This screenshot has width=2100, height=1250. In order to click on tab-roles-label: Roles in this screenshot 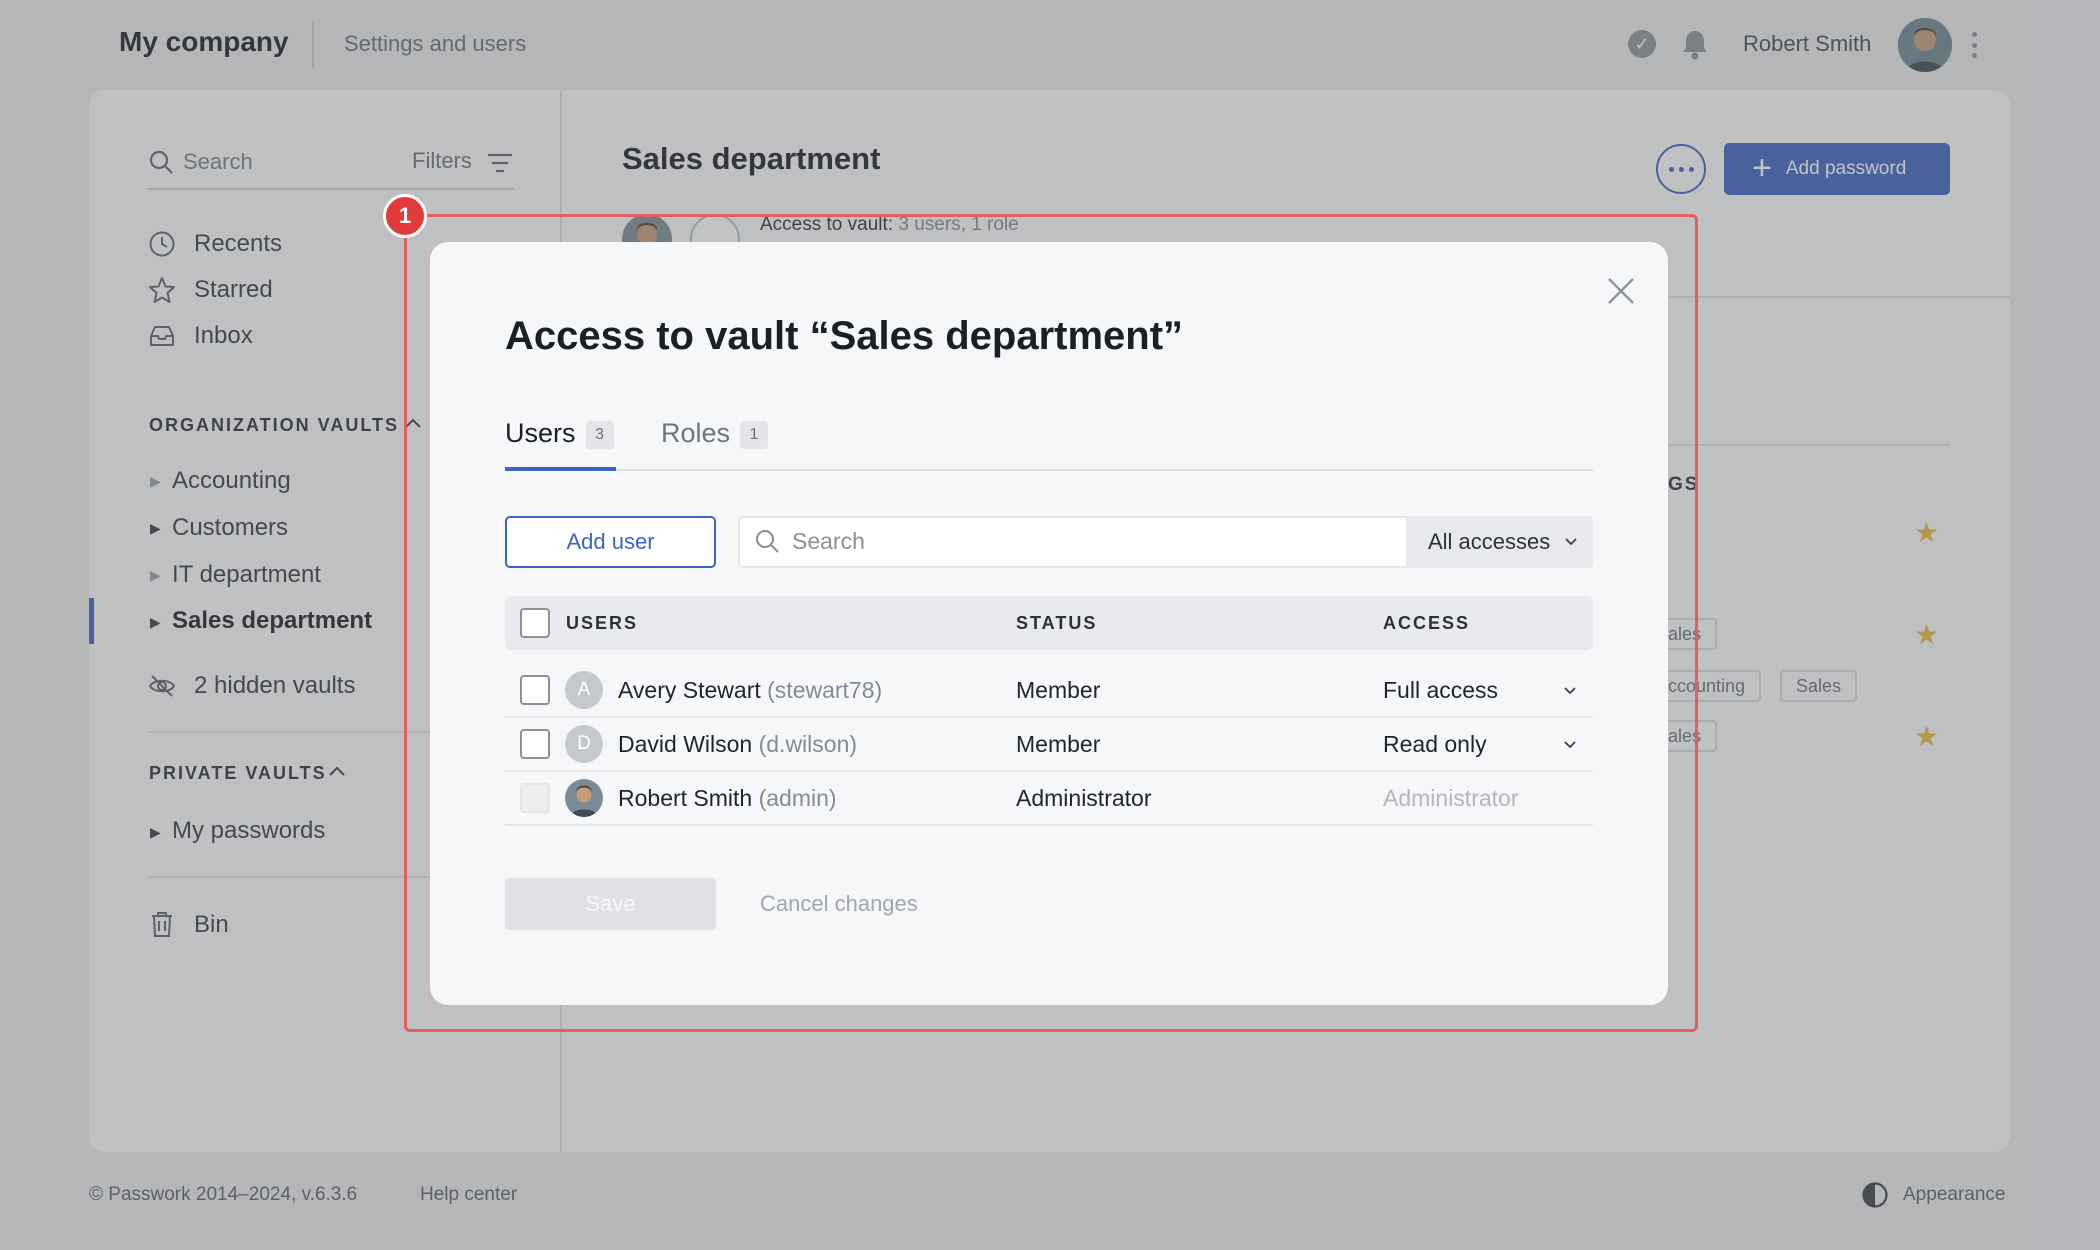, I will do `click(696, 433)`.